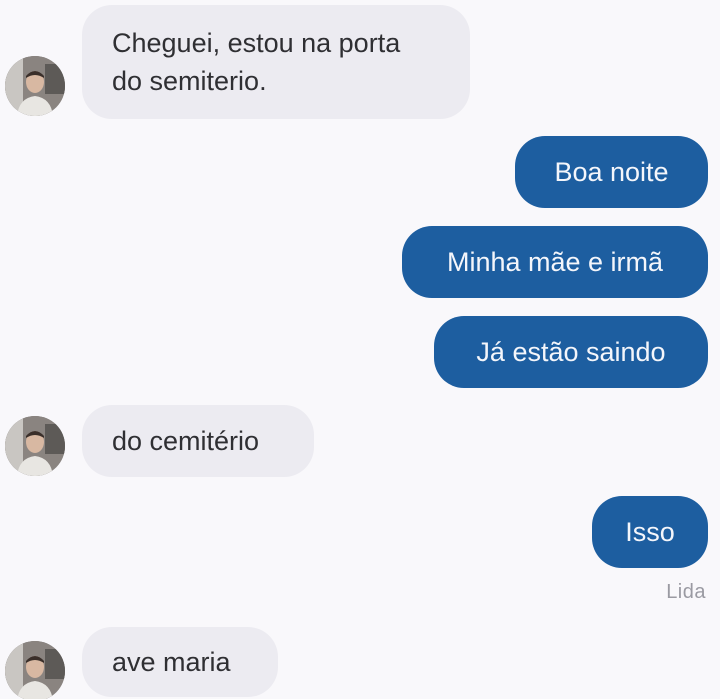 This screenshot has width=720, height=699. Describe the element at coordinates (611, 172) in the screenshot. I see `message-bubble-outgoing: Boa noite` at that location.